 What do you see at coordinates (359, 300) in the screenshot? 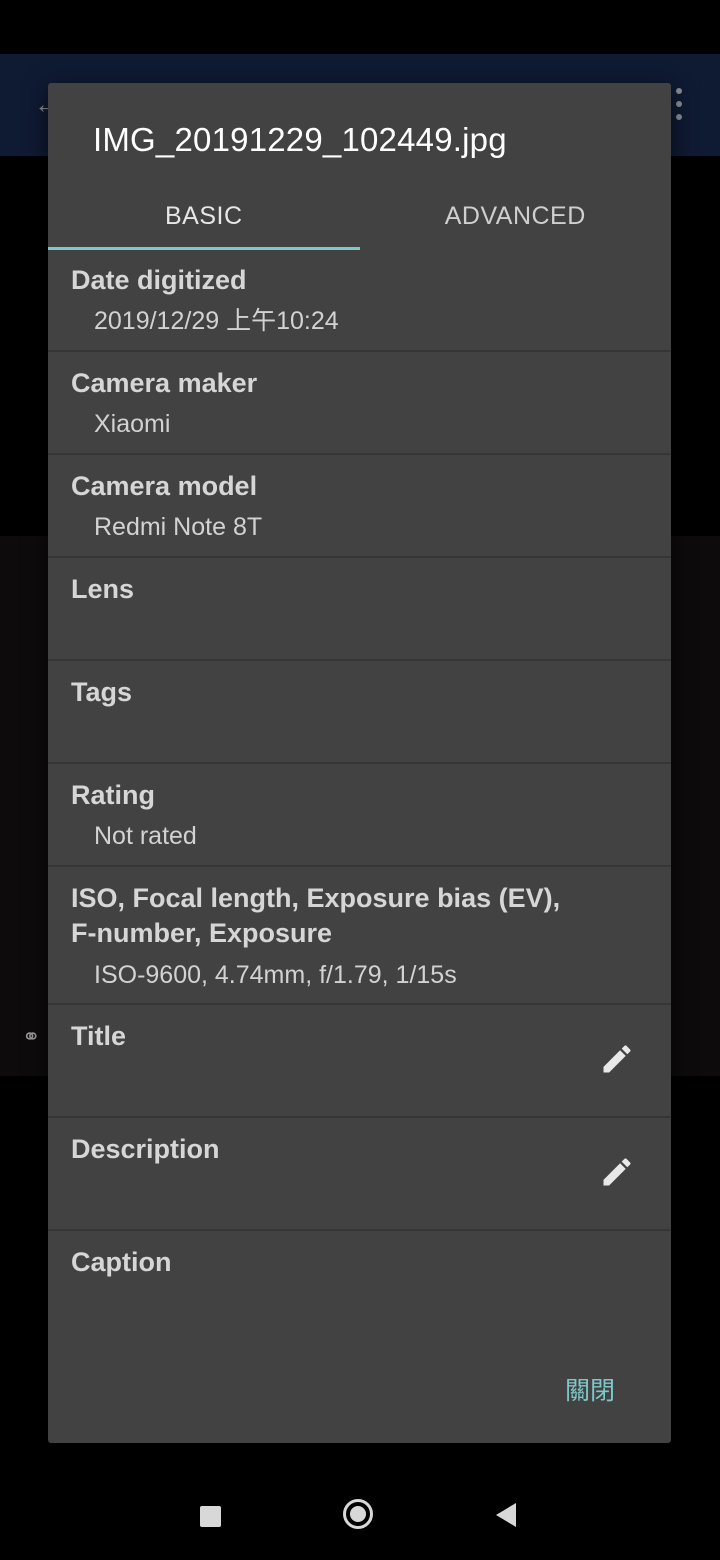
I see `detail-row-date-digitized: Date digitized 2019/12/29 上午10:24` at bounding box center [359, 300].